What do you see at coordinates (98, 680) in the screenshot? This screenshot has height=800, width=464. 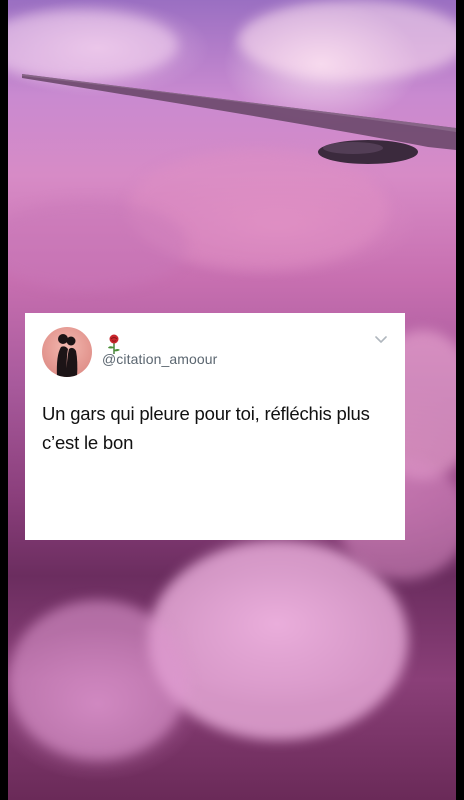 I see `cloud-bottom-left` at bounding box center [98, 680].